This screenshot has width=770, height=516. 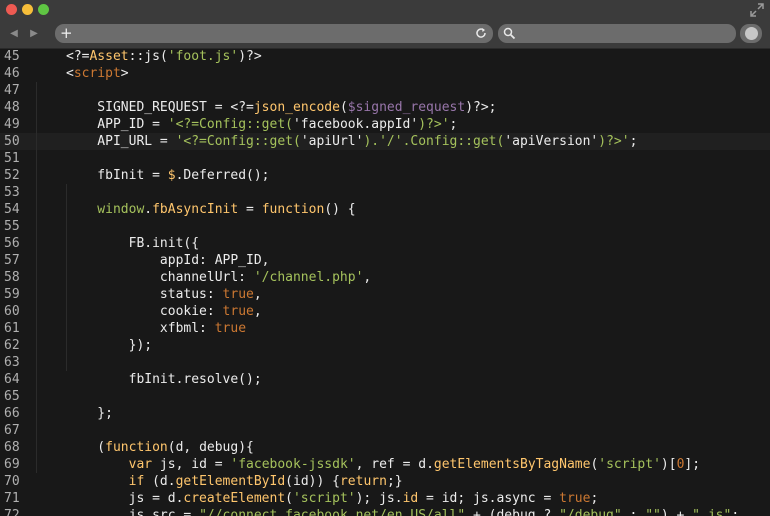 What do you see at coordinates (230, 481) in the screenshot?
I see `code-token: getElementById` at bounding box center [230, 481].